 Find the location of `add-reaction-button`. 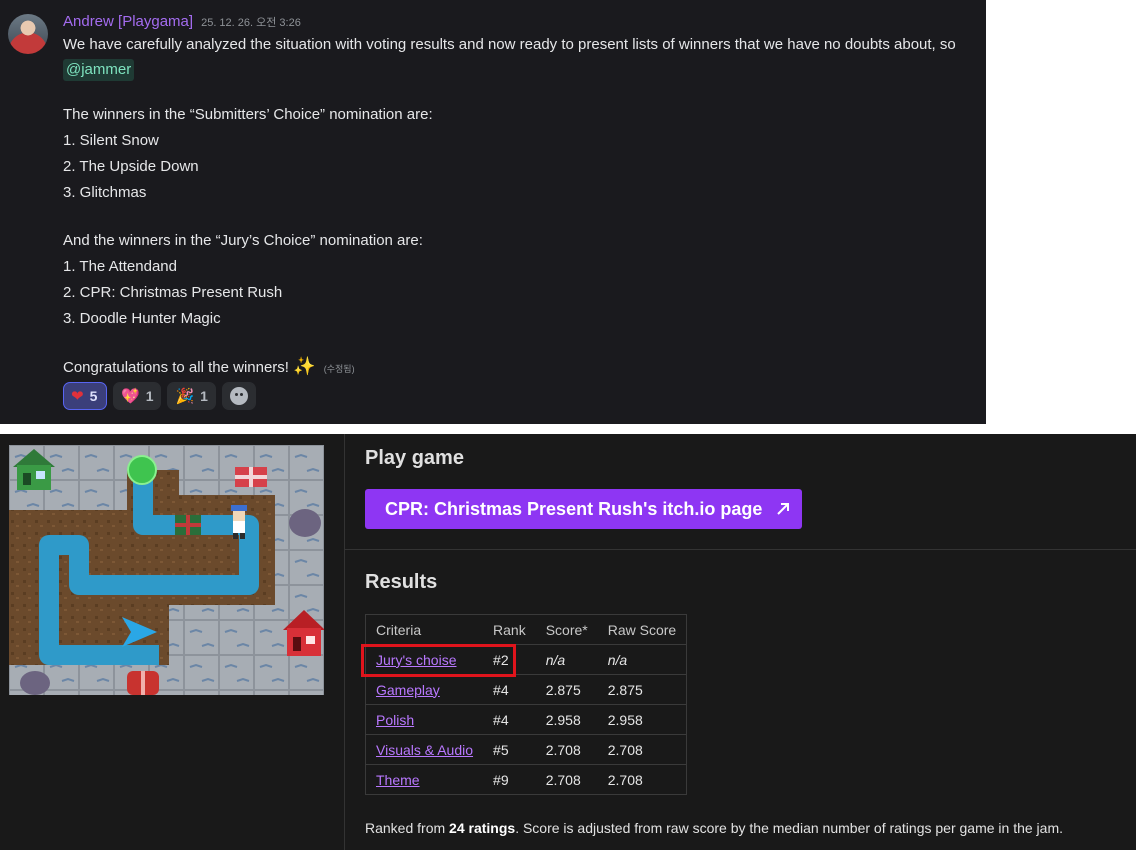

add-reaction-button is located at coordinates (238, 396).